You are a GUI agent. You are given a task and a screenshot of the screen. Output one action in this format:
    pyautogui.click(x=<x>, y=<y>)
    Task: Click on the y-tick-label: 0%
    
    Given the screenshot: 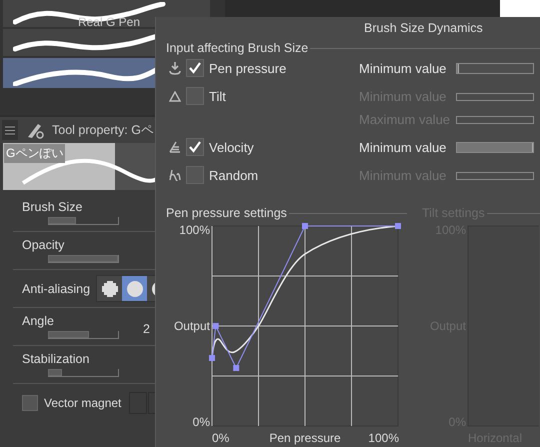 What is the action you would take?
    pyautogui.click(x=201, y=422)
    